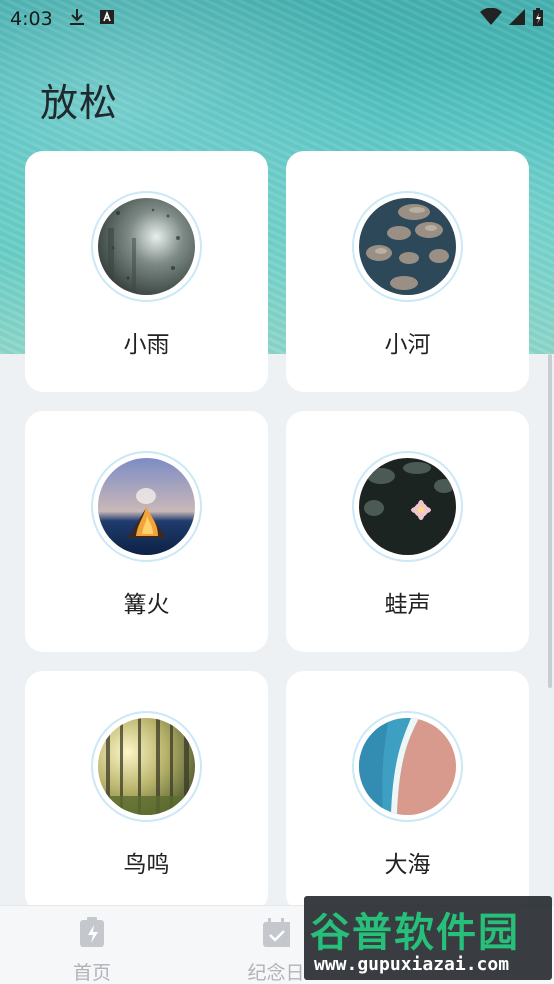 The image size is (554, 984). I want to click on status-bar: 4:03, so click(277, 19).